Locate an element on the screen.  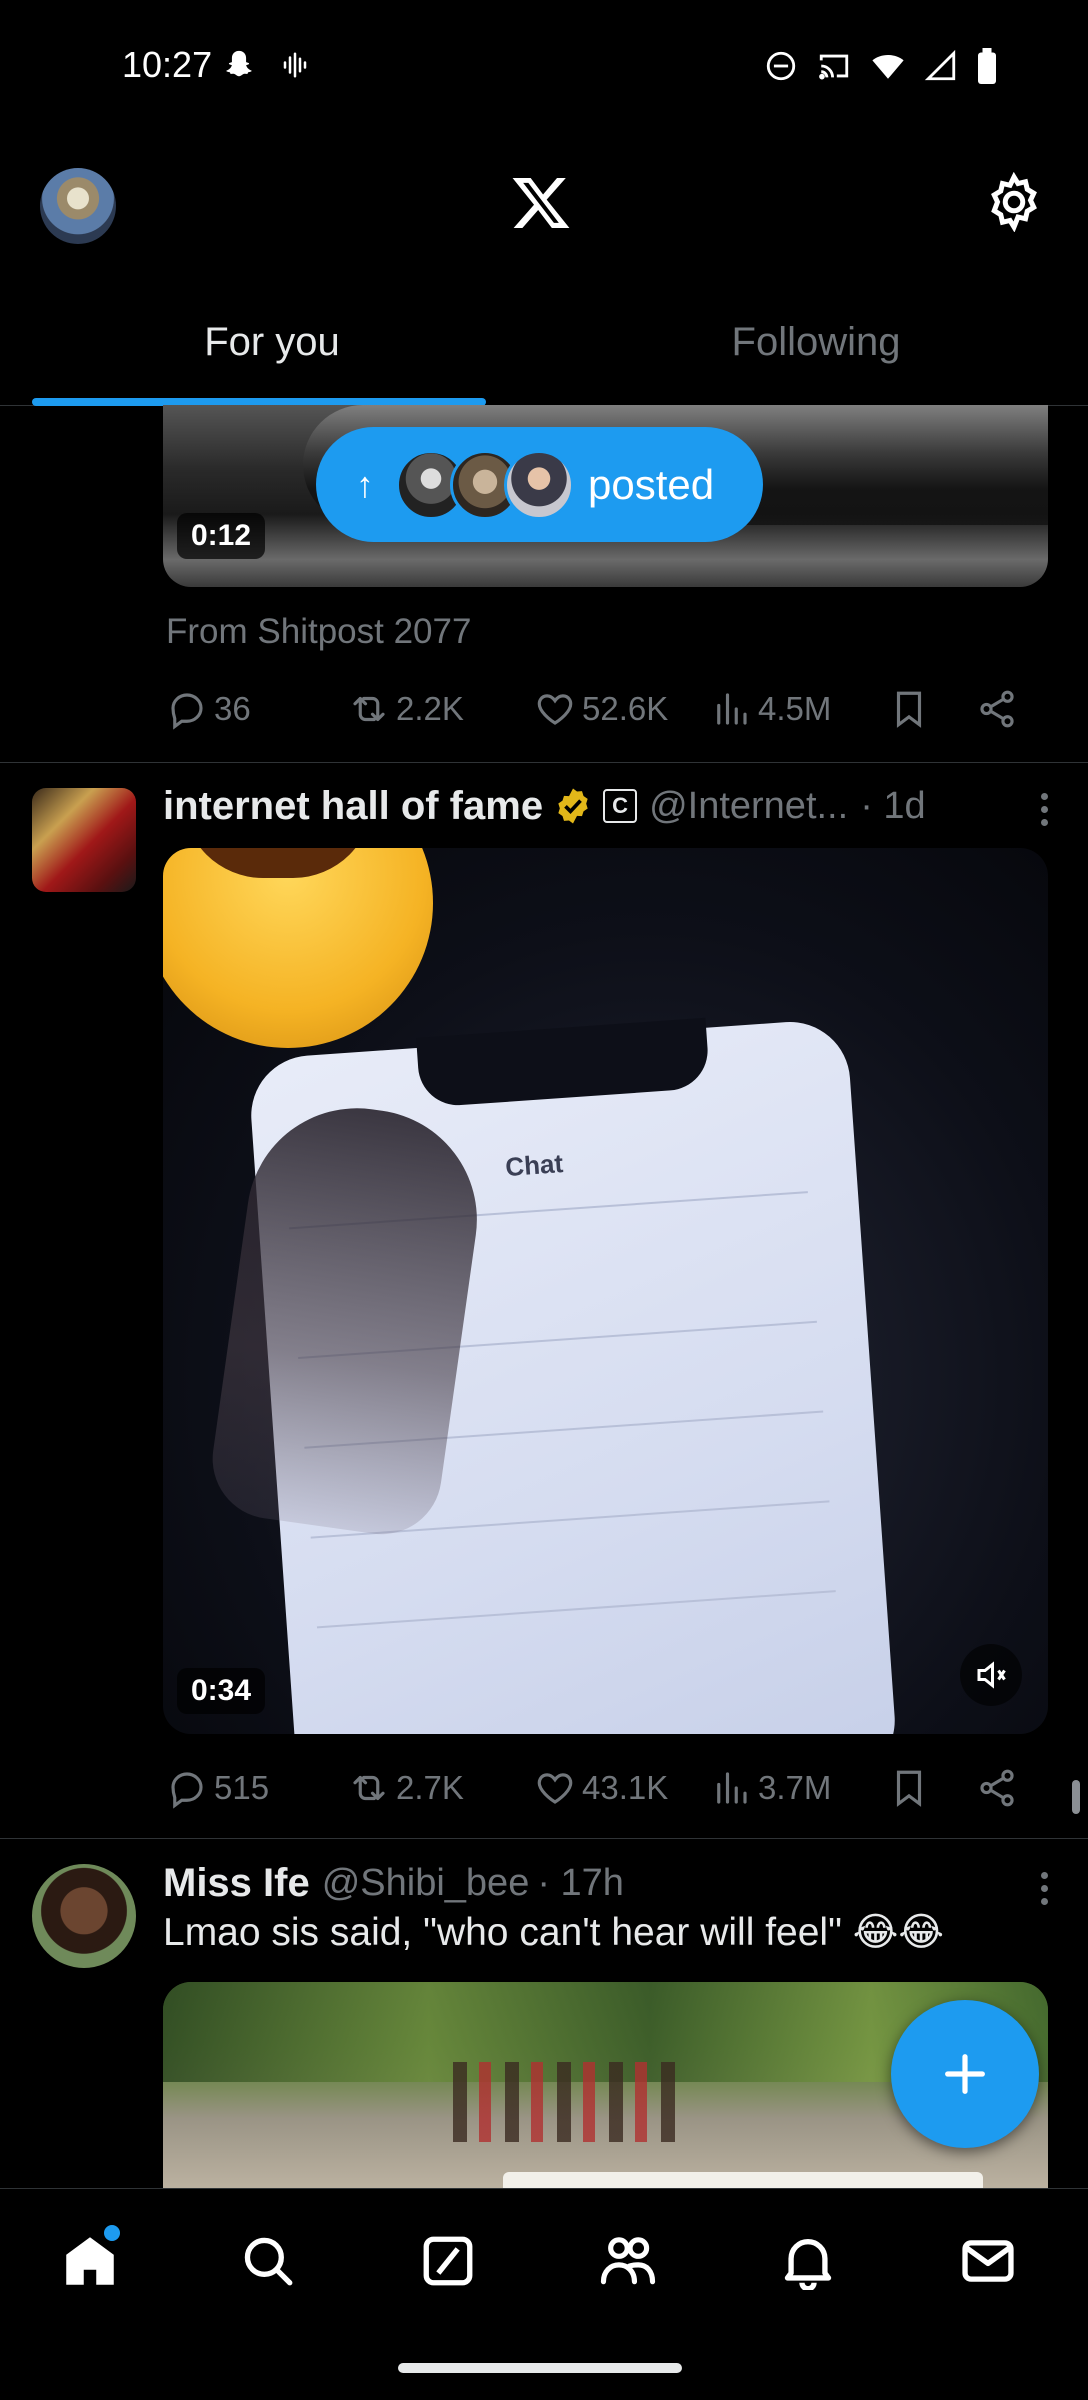
mail-icon is located at coordinates (988, 2261).